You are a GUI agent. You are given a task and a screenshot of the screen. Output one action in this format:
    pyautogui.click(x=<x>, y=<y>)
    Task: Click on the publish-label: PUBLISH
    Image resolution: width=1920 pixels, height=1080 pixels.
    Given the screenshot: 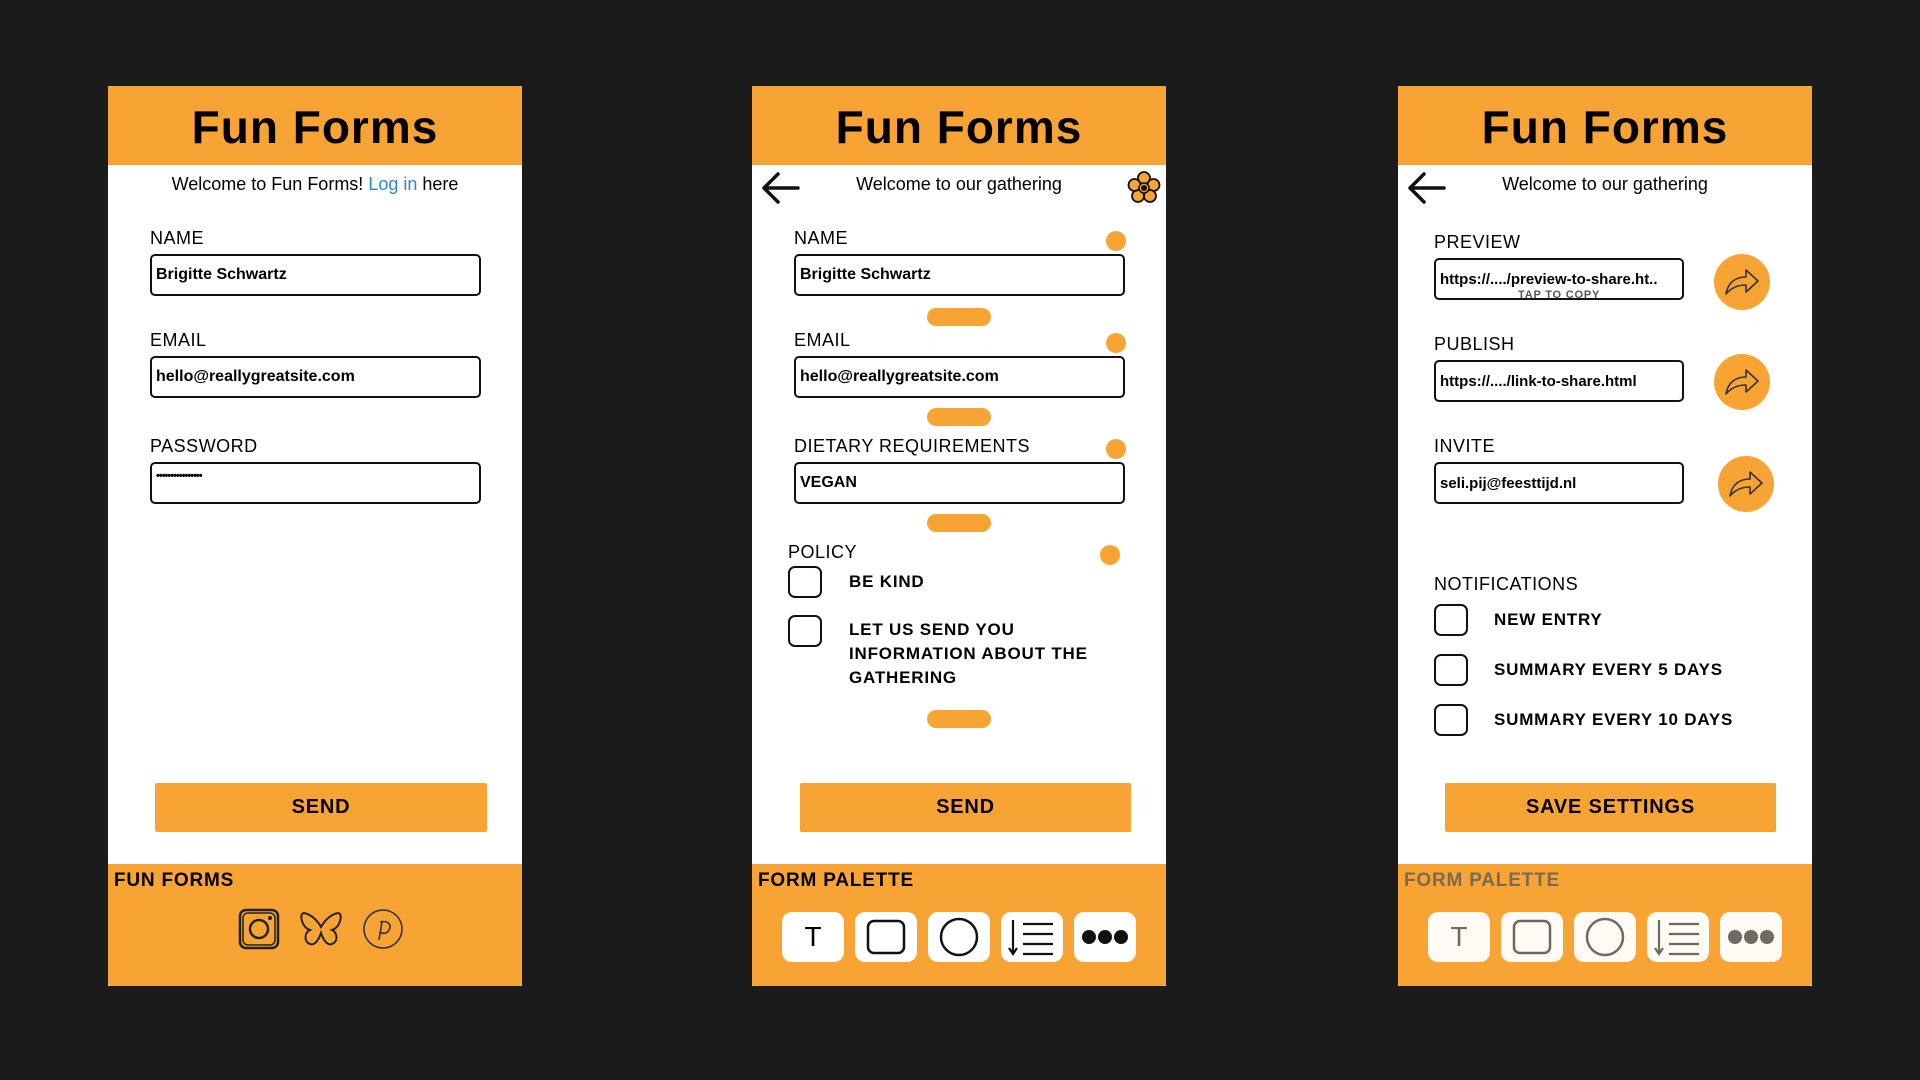 What is the action you would take?
    pyautogui.click(x=1474, y=344)
    